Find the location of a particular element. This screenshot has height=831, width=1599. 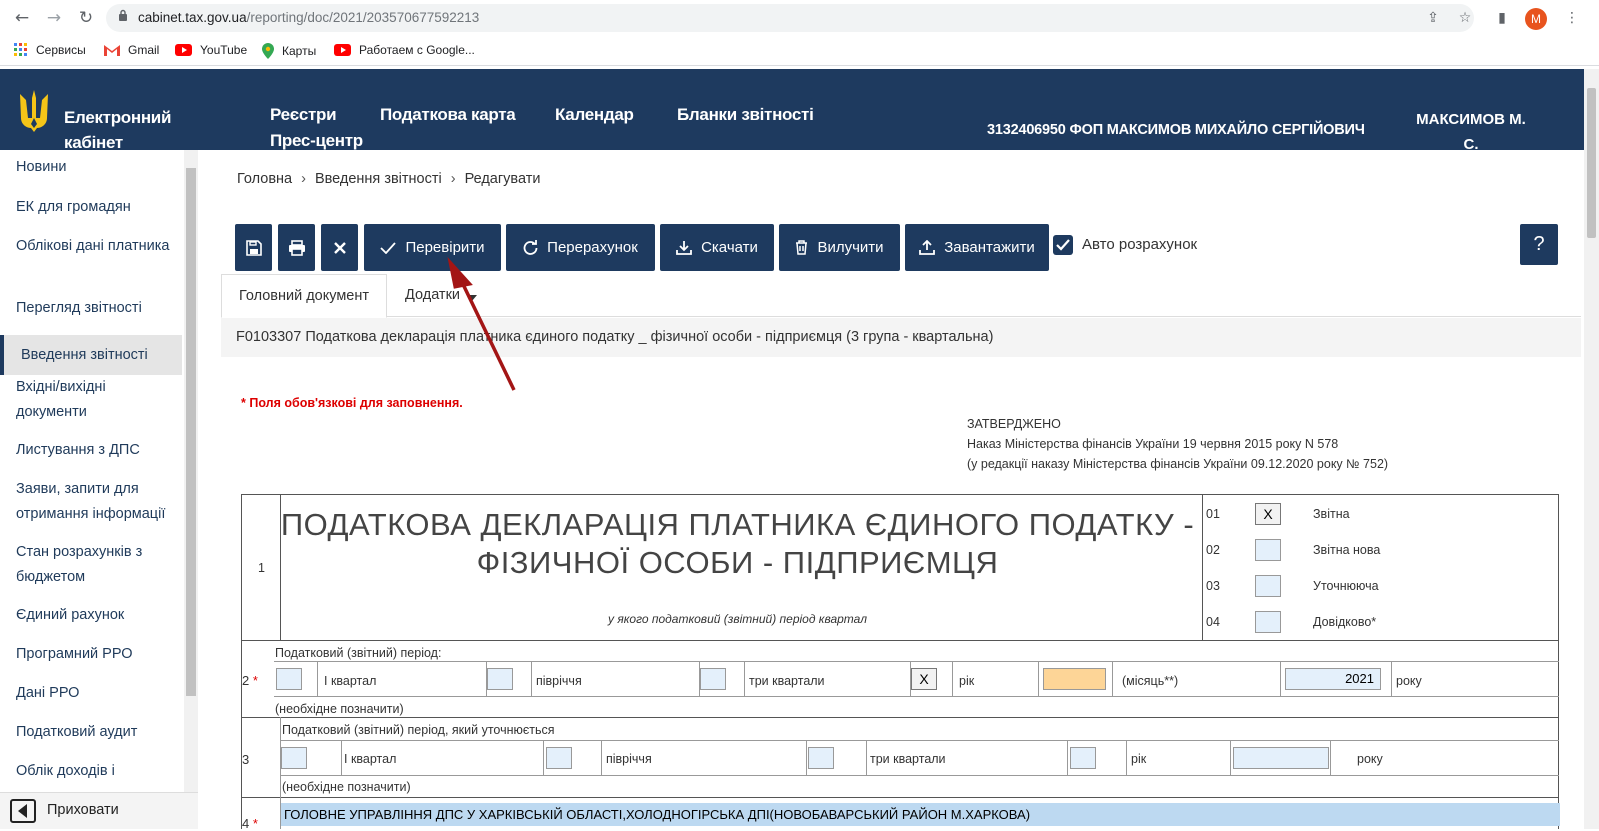

sidebar-item-single-account: Єдиний рахунок is located at coordinates (96, 615).